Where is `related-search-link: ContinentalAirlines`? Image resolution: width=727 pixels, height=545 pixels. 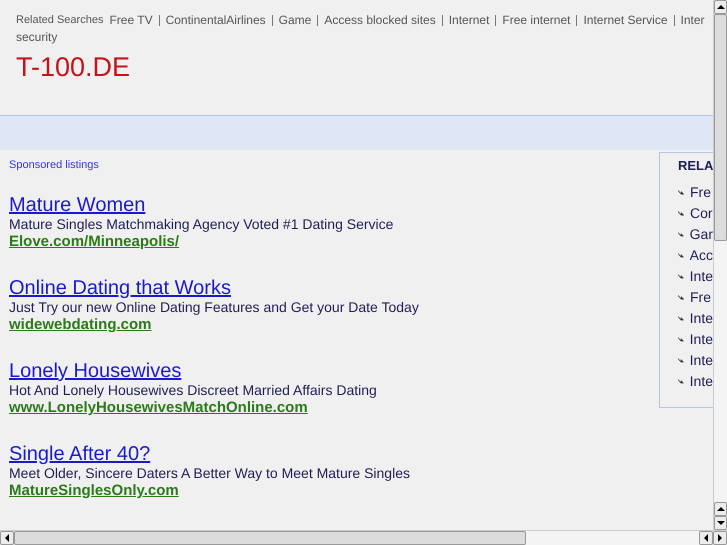
related-search-link: ContinentalAirlines is located at coordinates (216, 20).